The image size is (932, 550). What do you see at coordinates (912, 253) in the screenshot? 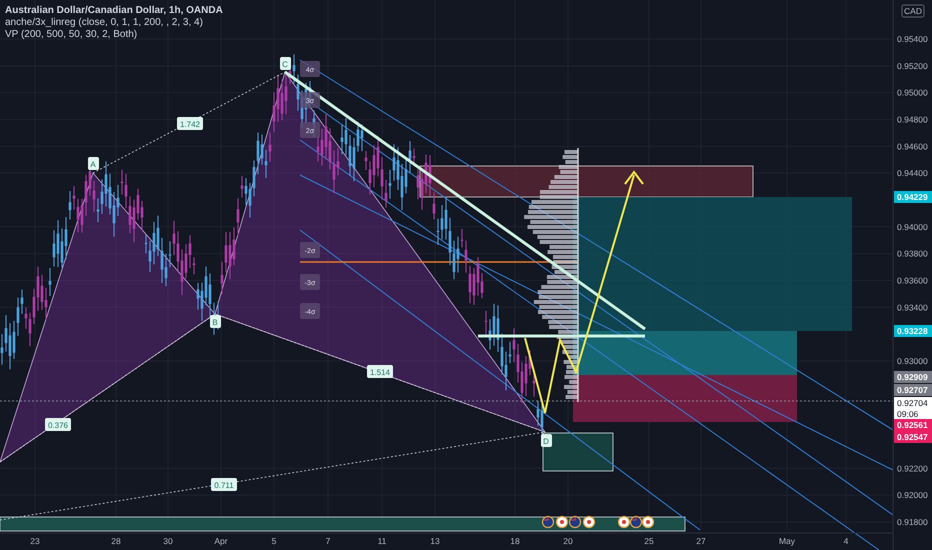
I see `price-tick: 0.93800` at bounding box center [912, 253].